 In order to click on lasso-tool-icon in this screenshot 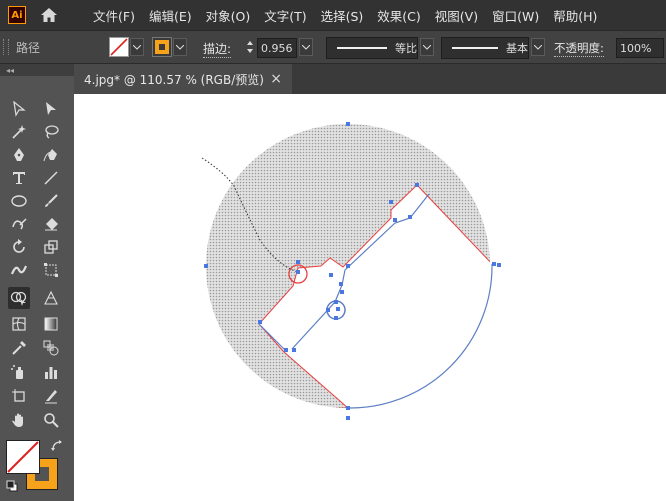, I will do `click(51, 132)`.